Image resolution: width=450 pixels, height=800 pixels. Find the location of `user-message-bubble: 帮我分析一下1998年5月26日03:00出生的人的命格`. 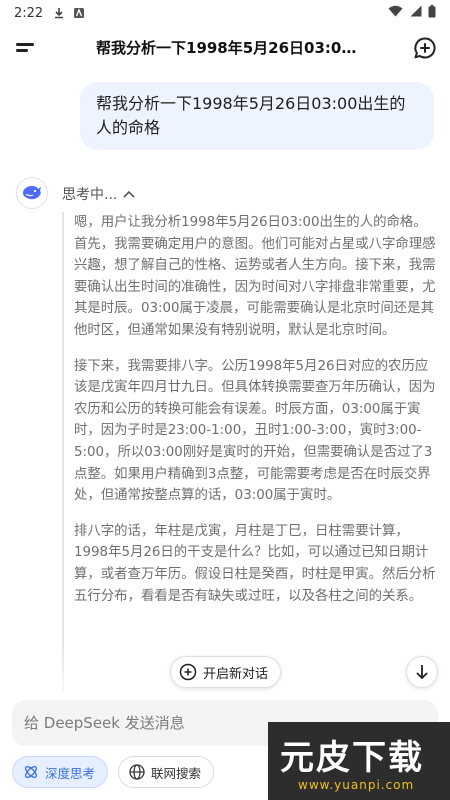

user-message-bubble: 帮我分析一下1998年5月26日03:00出生的人的命格 is located at coordinates (257, 116).